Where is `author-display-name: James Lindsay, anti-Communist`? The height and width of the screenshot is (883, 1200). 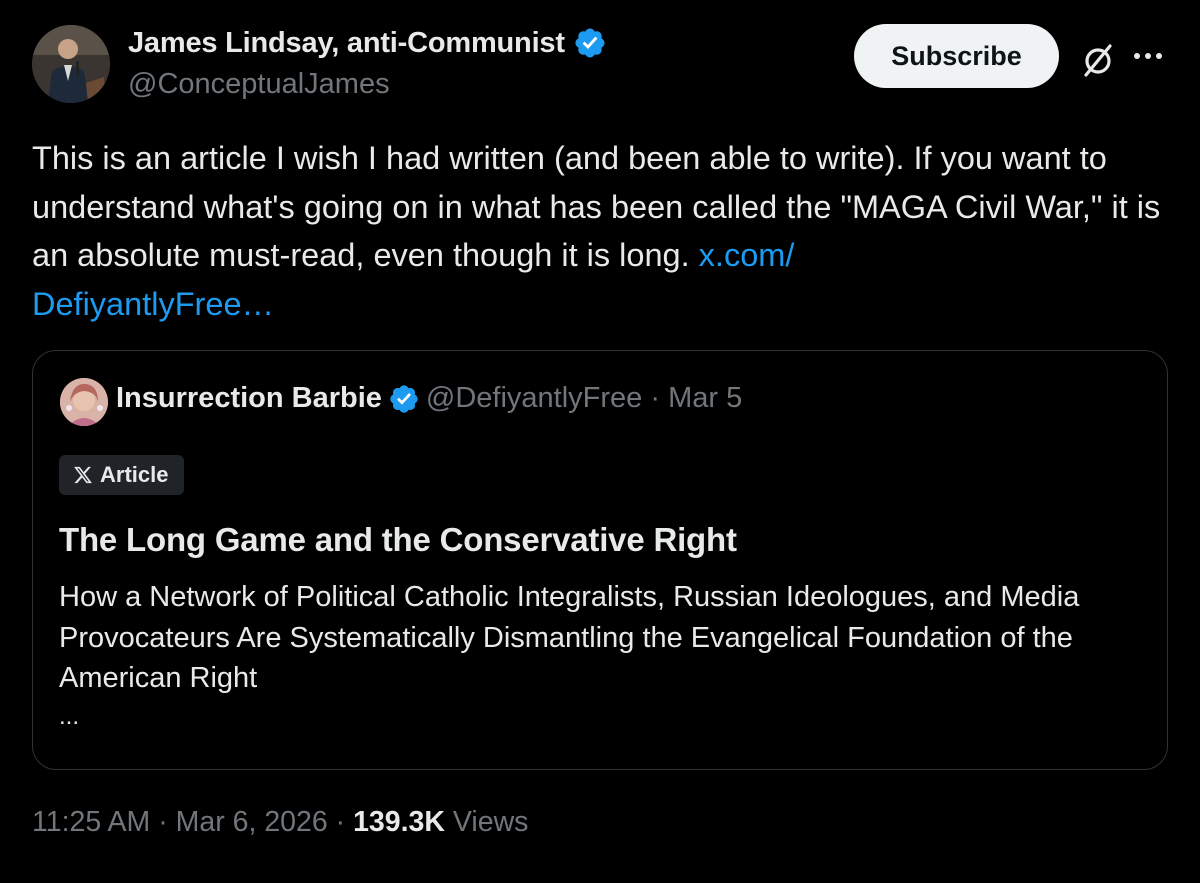 author-display-name: James Lindsay, anti-Communist is located at coordinates (346, 43).